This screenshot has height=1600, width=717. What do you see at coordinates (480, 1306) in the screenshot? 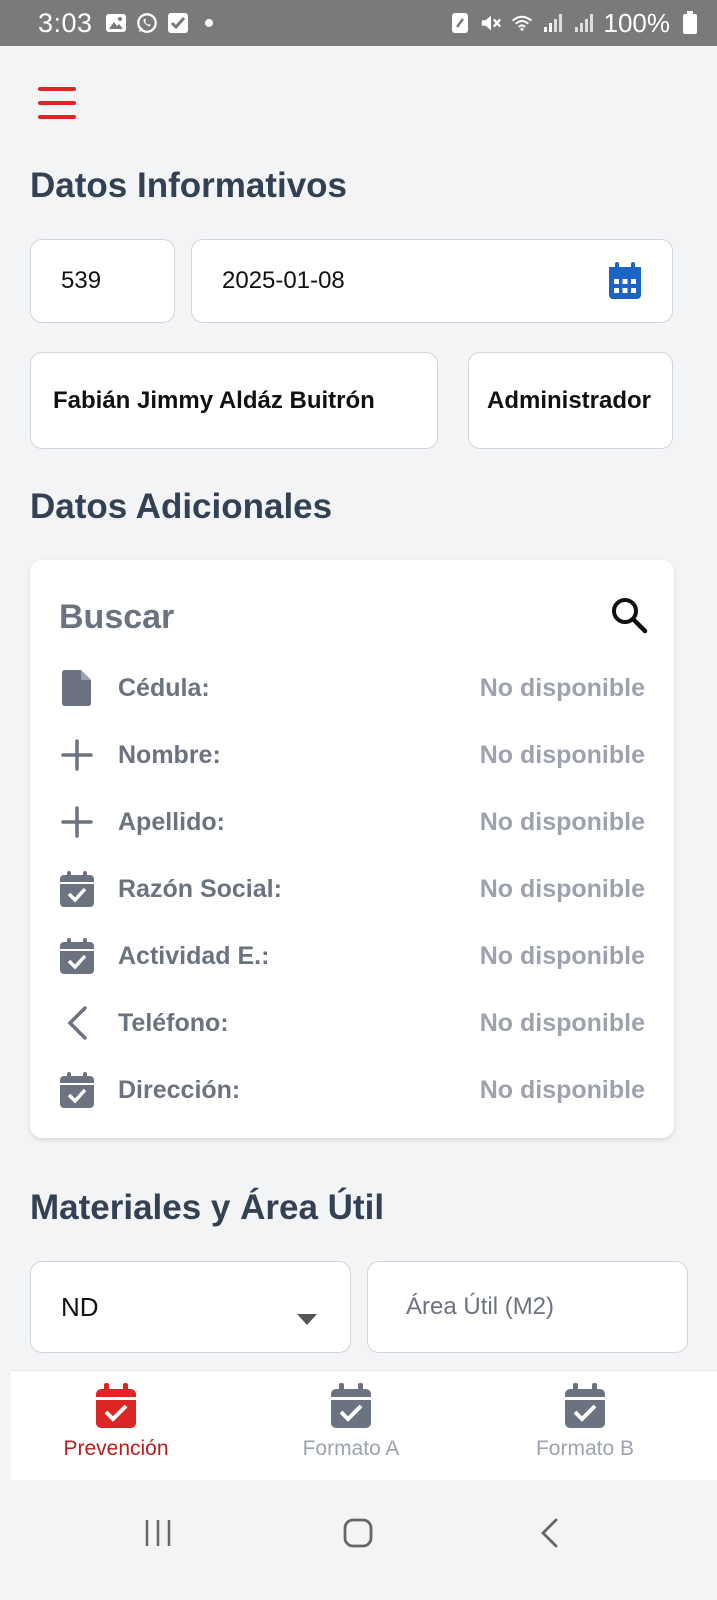
I see `area-util-placeholder: Área Útil (M2)` at bounding box center [480, 1306].